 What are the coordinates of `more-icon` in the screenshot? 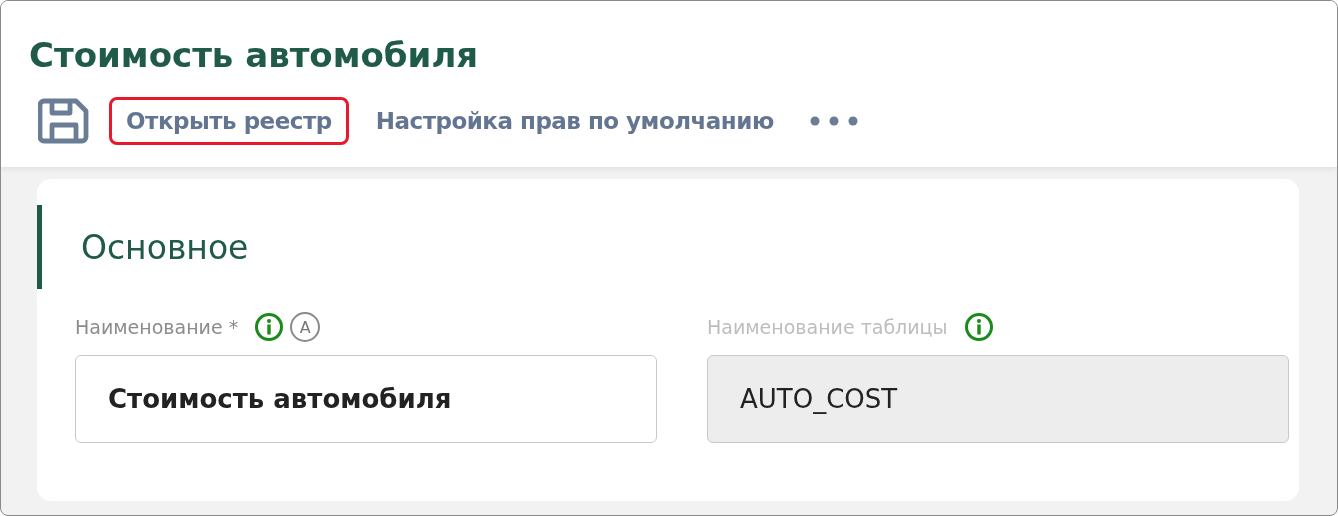 It's located at (833, 120).